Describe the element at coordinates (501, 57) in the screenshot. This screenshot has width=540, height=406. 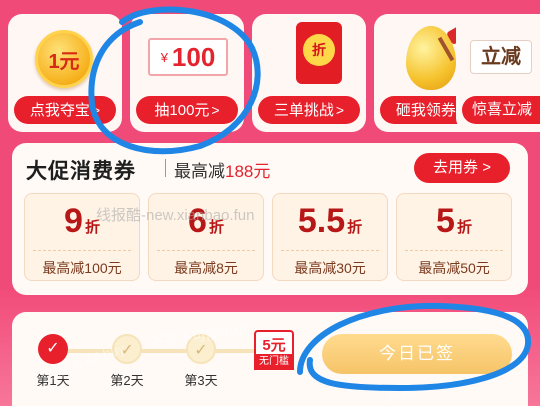
I see `instant-discount-icon: 立减` at that location.